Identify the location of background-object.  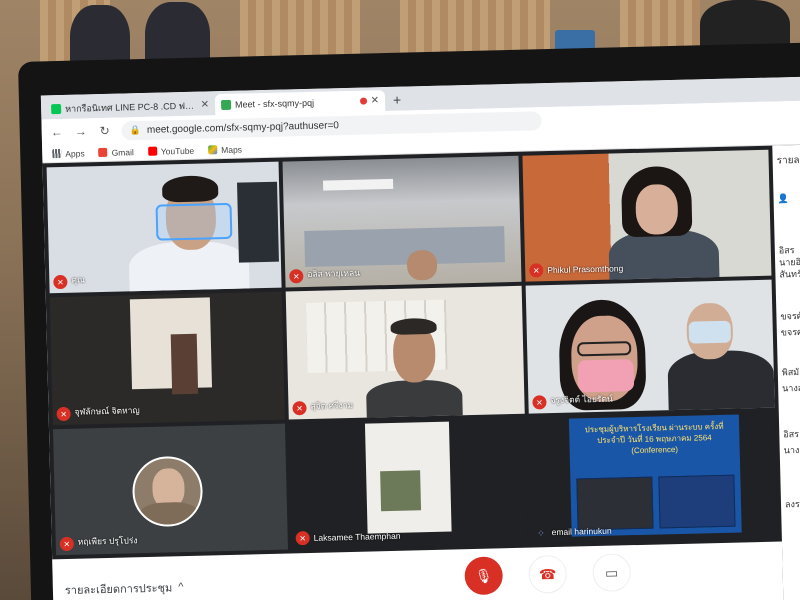
(258, 222).